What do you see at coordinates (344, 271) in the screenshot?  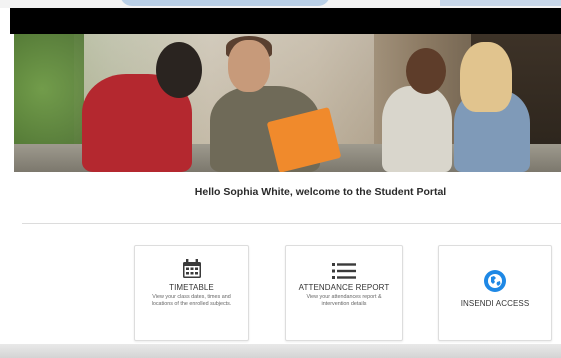 I see `list-icon` at bounding box center [344, 271].